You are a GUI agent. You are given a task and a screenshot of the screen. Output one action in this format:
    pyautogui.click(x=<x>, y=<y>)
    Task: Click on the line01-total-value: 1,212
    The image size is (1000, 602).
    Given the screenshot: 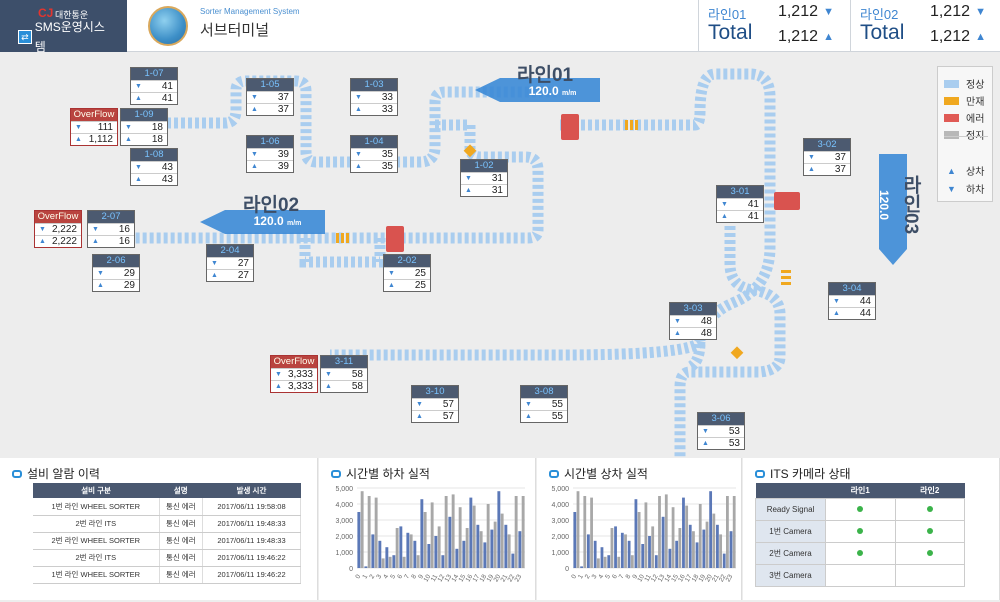 What is the action you would take?
    pyautogui.click(x=797, y=36)
    